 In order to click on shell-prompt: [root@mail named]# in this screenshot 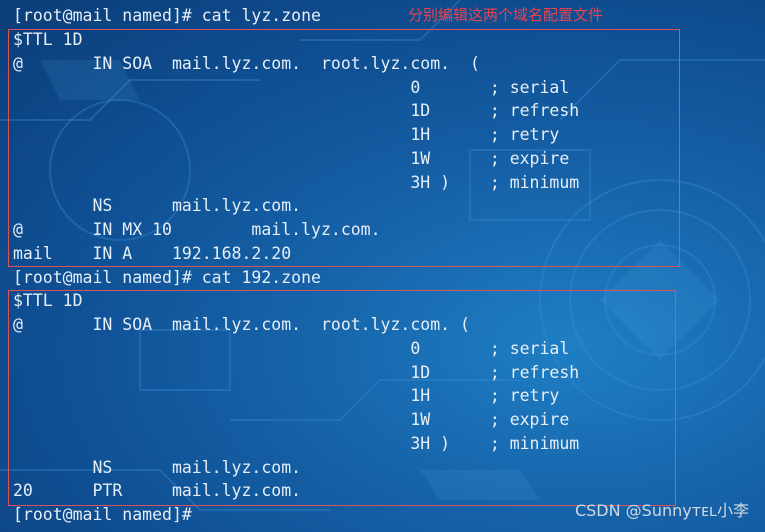, I will do `click(102, 515)`.